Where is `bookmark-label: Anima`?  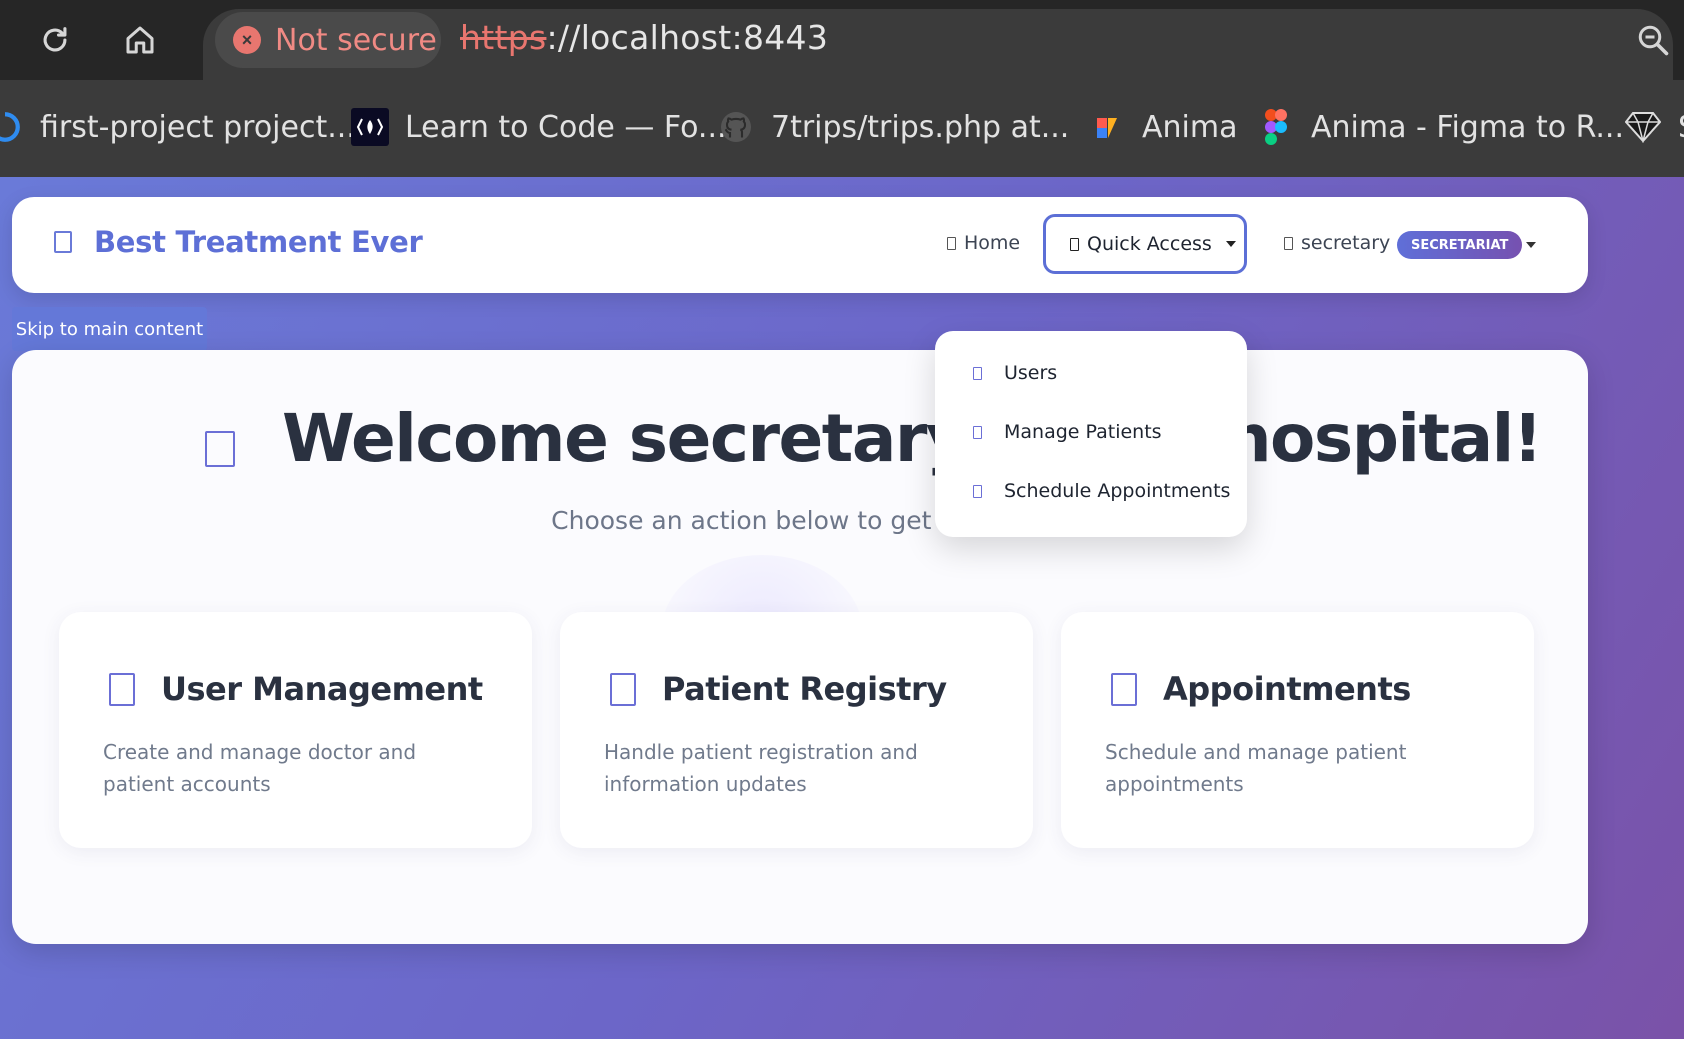 bookmark-label: Anima is located at coordinates (1190, 127).